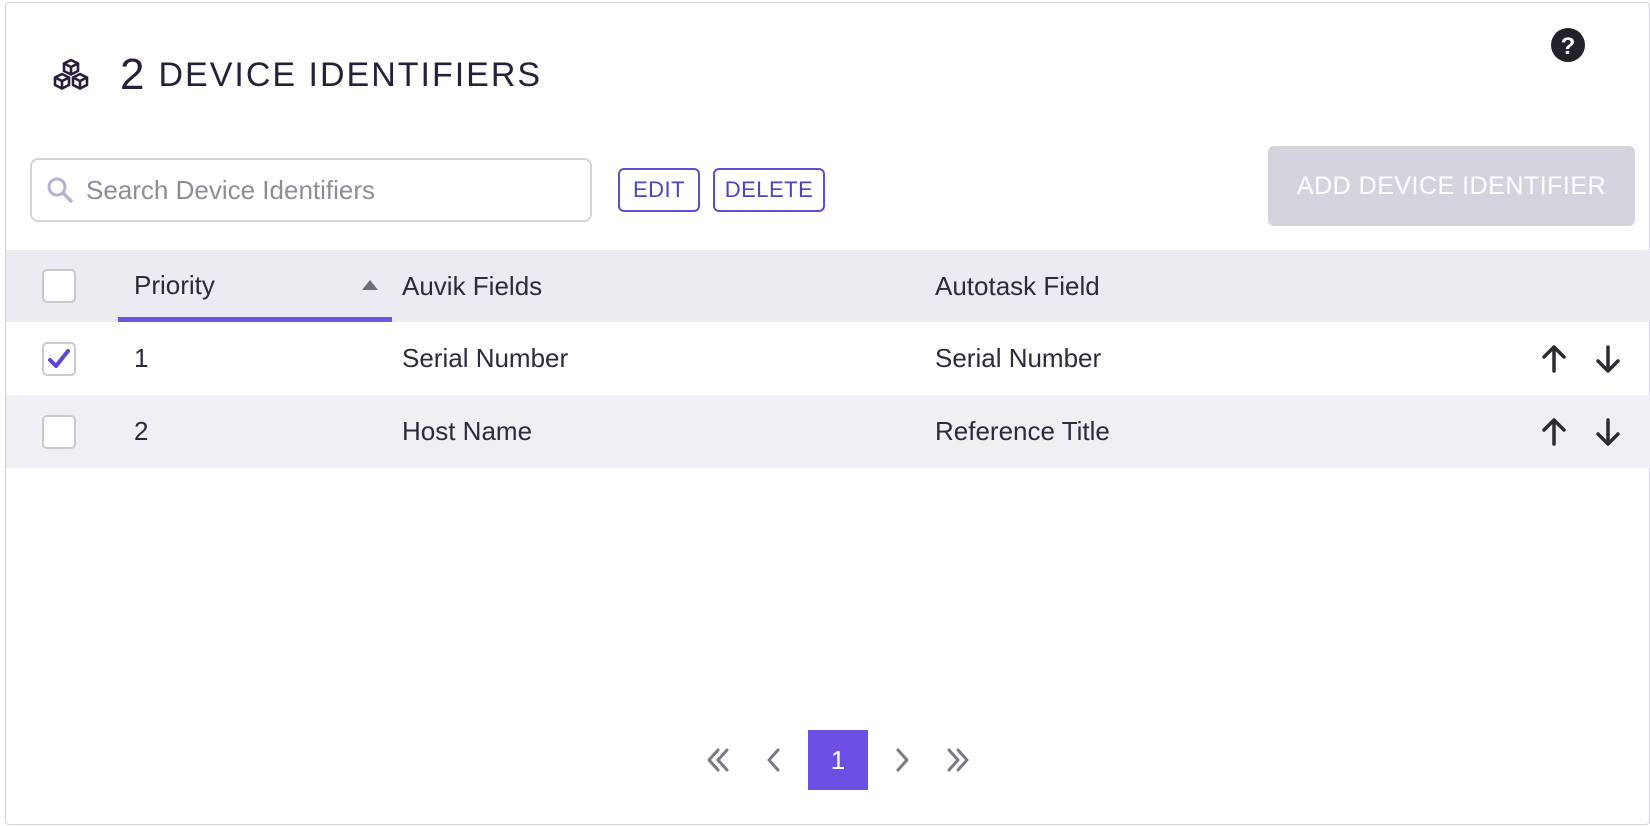 This screenshot has height=826, width=1650. I want to click on last-page-button, so click(958, 760).